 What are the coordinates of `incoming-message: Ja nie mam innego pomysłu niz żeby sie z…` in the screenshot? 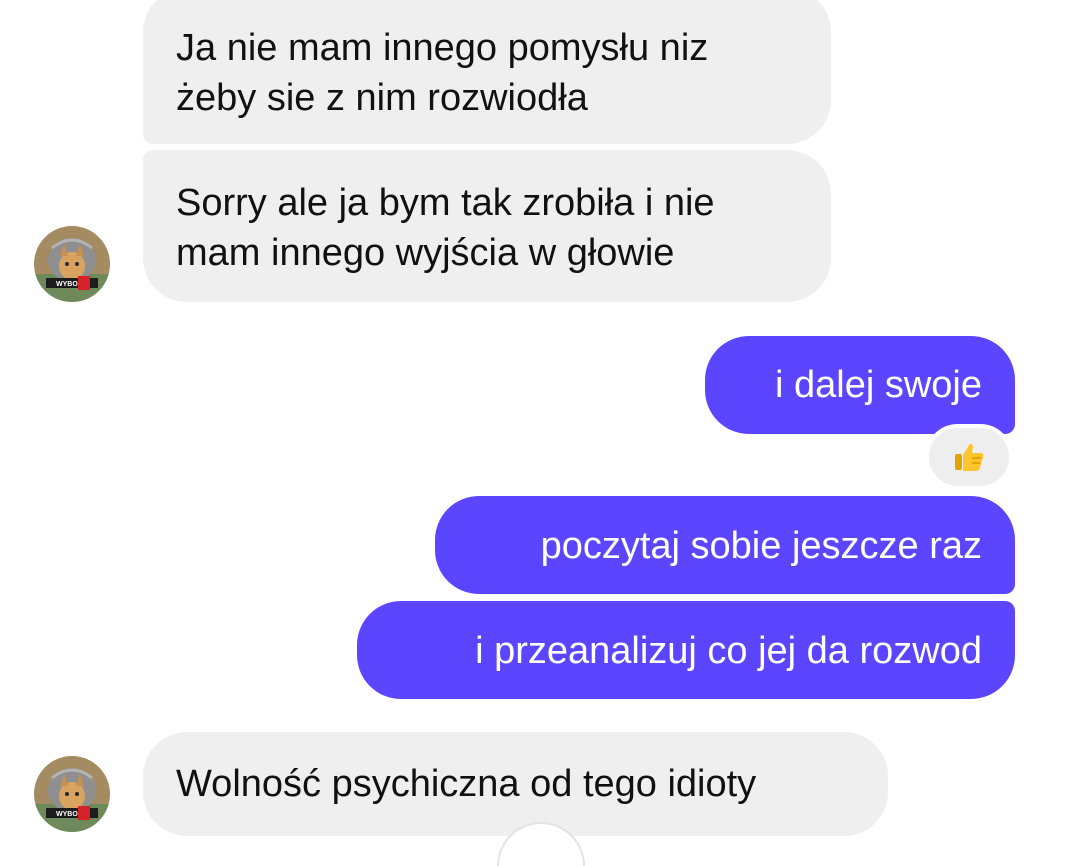 It's located at (487, 72).